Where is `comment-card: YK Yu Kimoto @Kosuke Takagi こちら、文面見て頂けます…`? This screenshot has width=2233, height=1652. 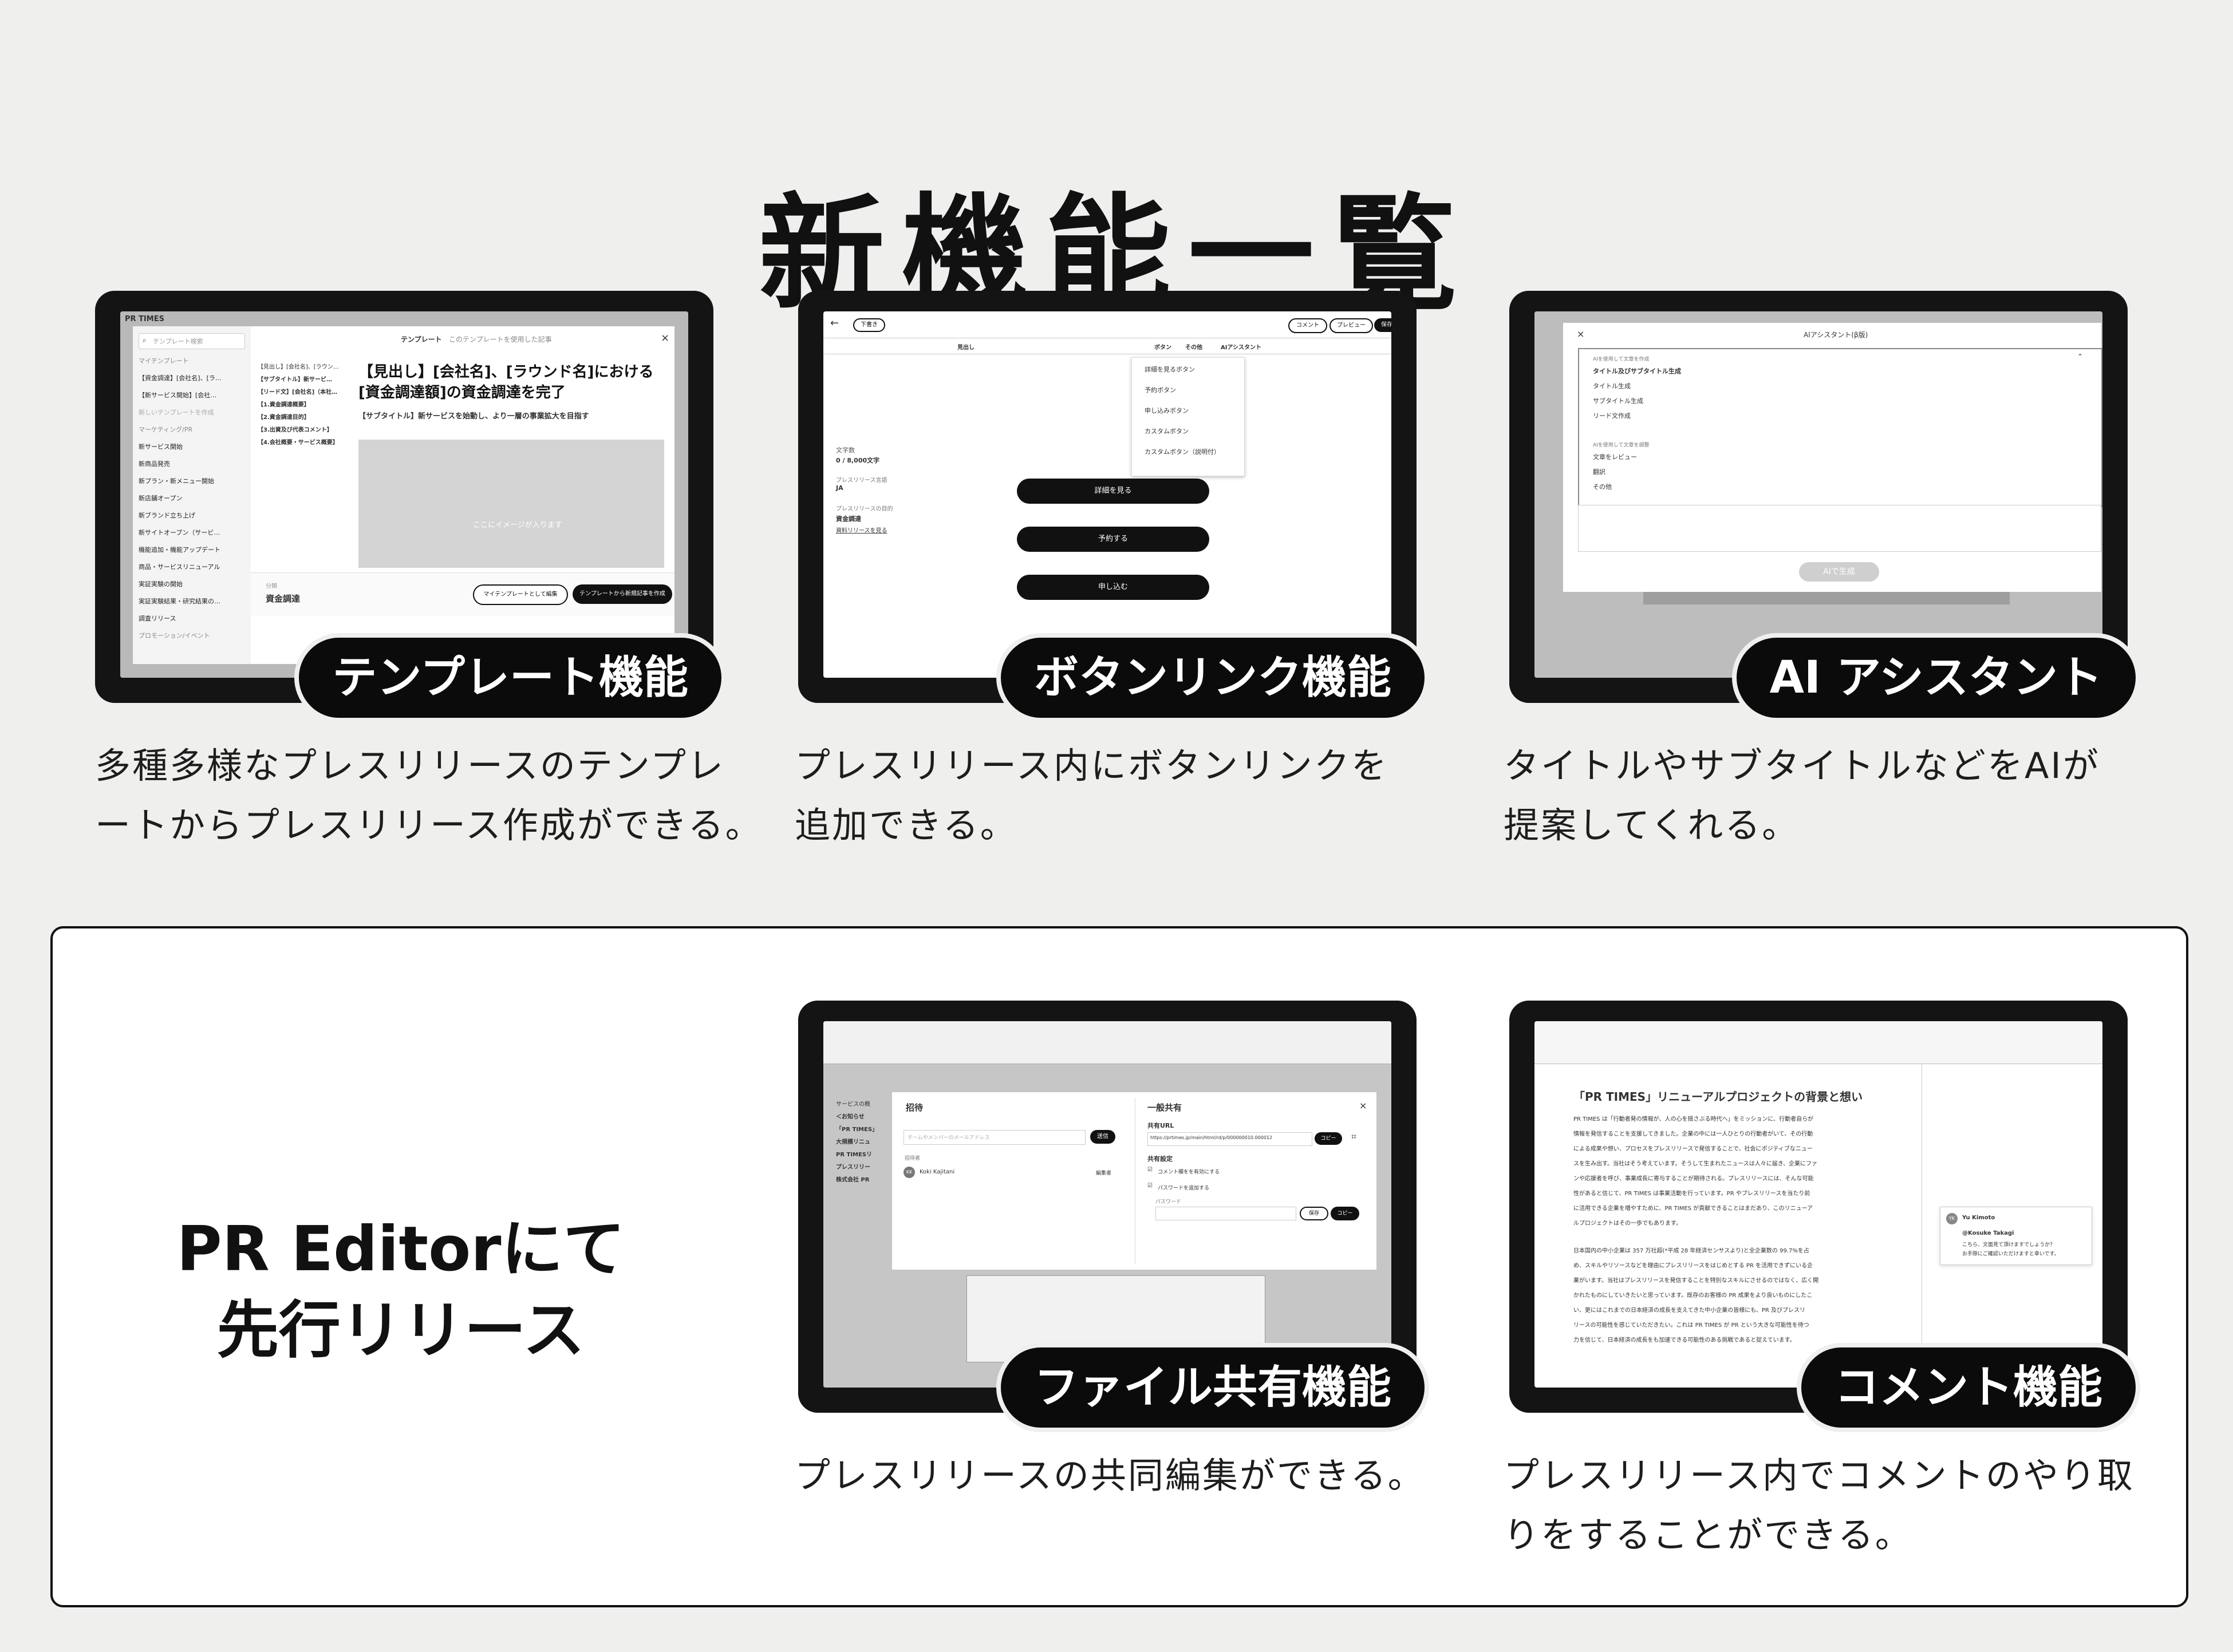
comment-card: YK Yu Kimoto @Kosuke Takagi こちら、文面見て頂けます… is located at coordinates (2016, 1236).